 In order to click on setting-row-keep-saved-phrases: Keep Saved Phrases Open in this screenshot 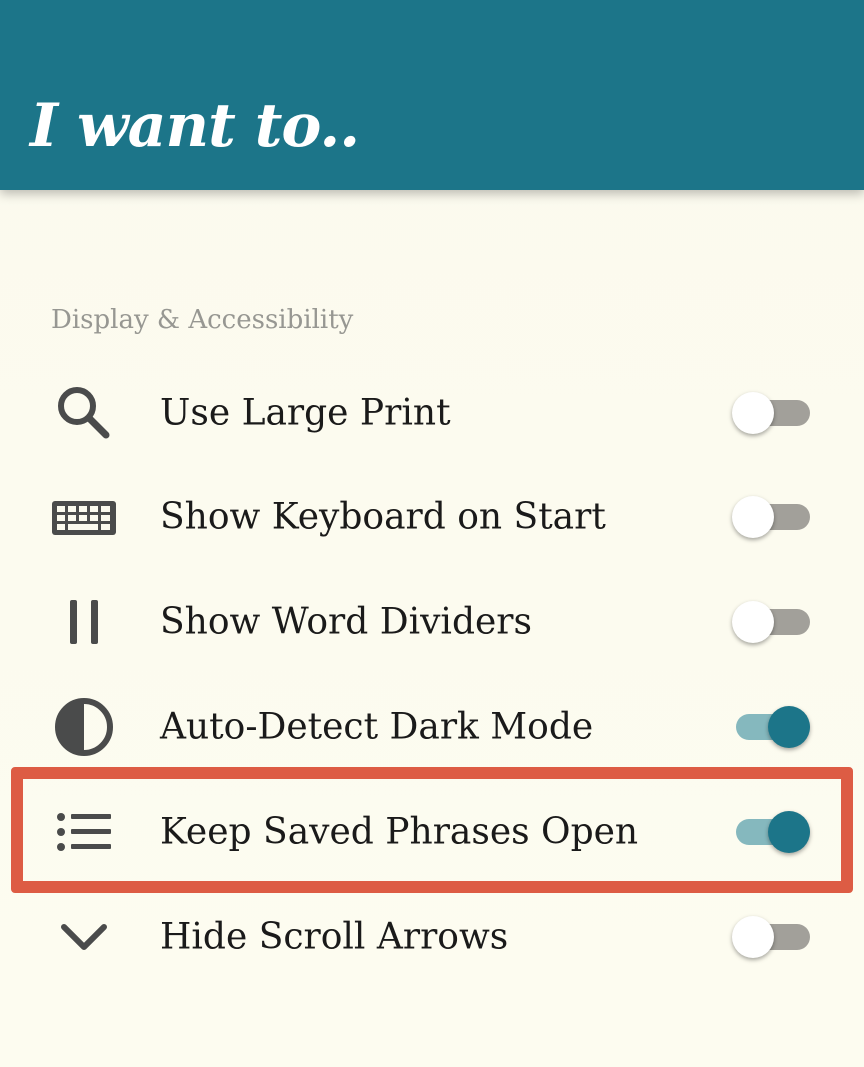, I will do `click(432, 831)`.